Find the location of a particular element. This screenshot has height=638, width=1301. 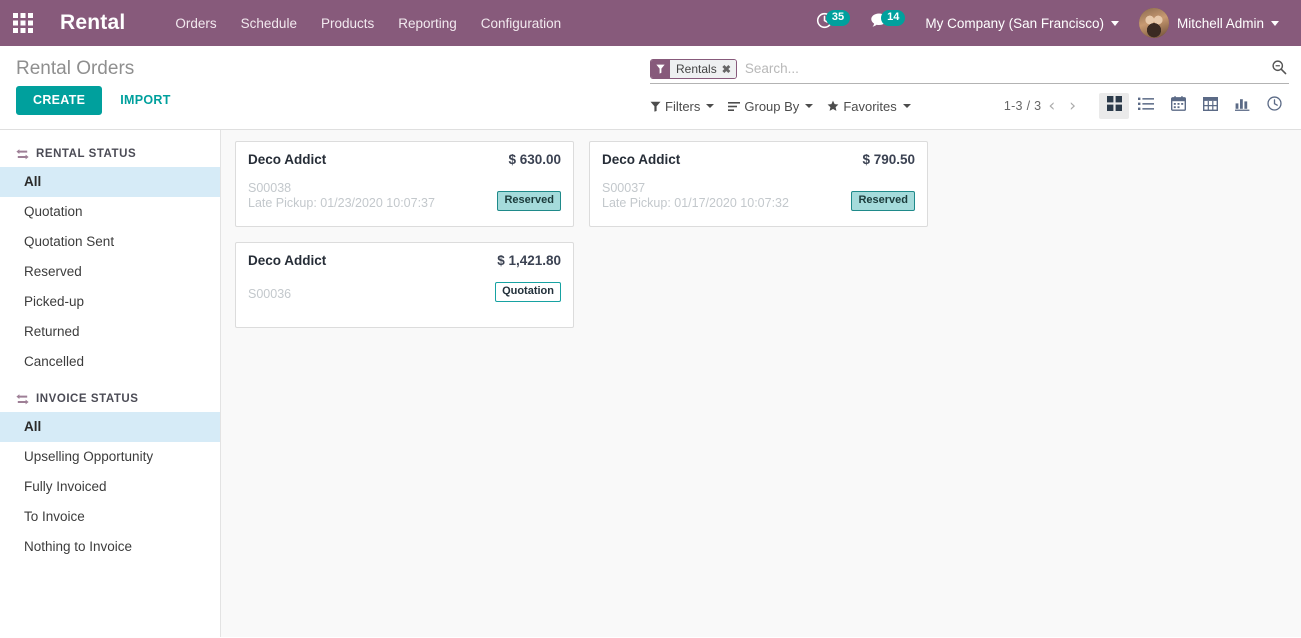

star-icon is located at coordinates (833, 106).